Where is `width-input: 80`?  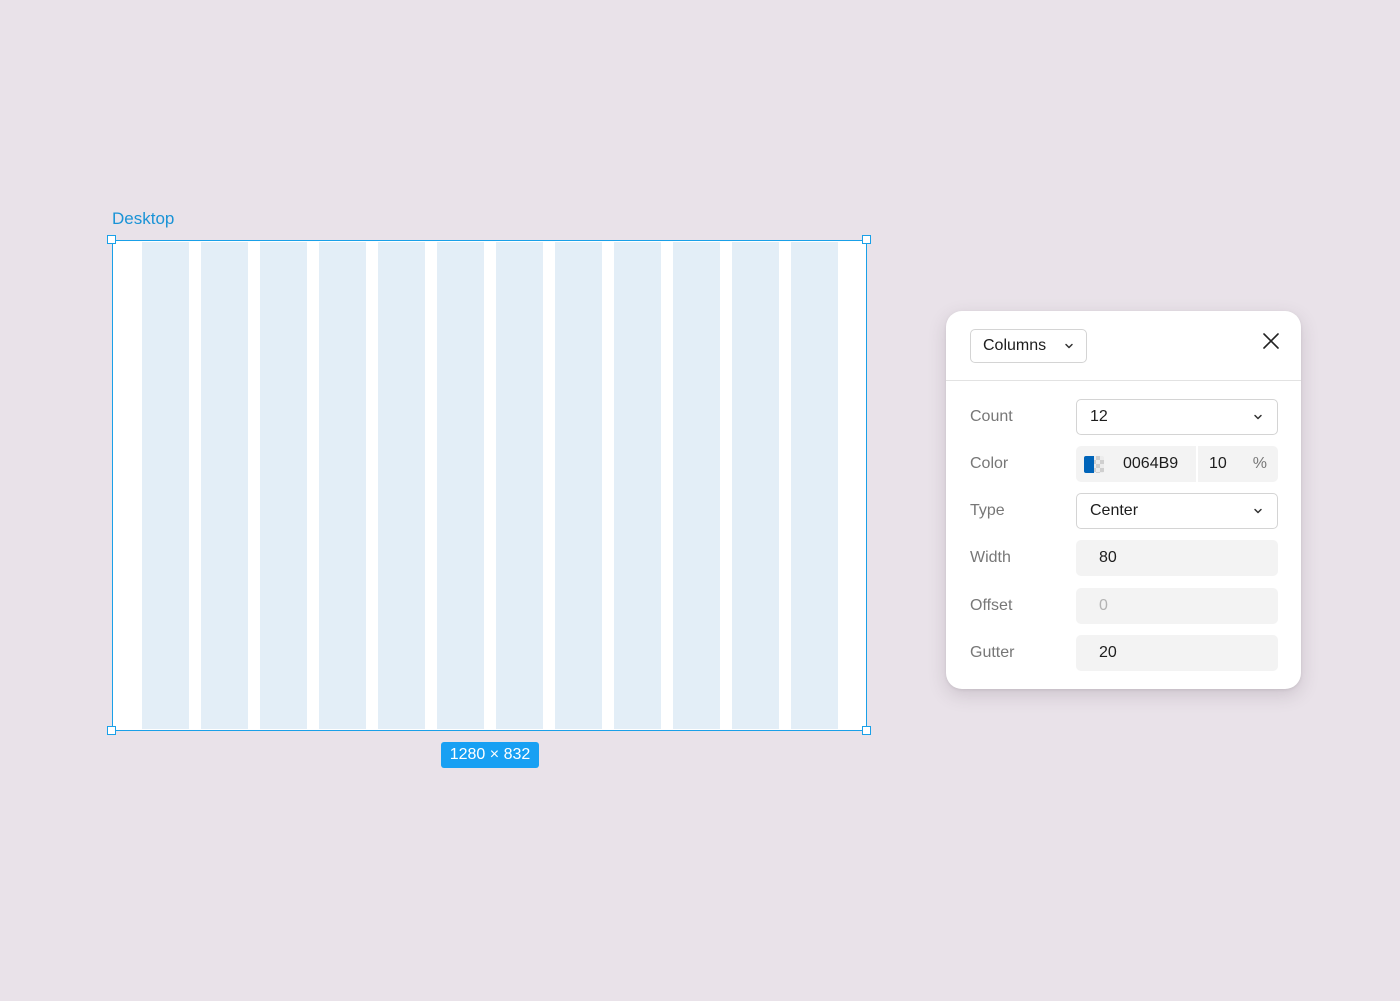
width-input: 80 is located at coordinates (1177, 558).